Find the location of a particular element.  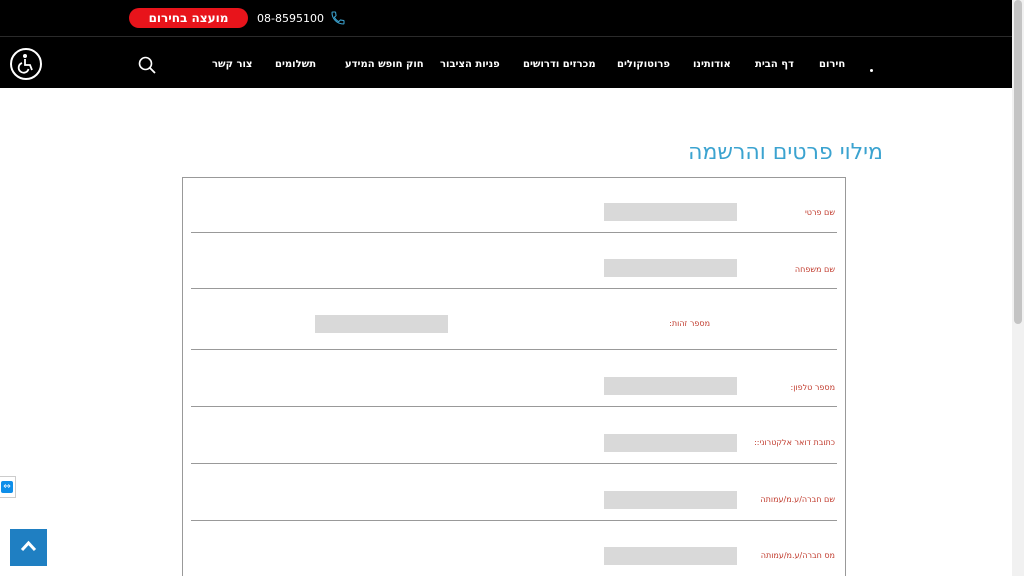

nav-item-payments: תשלומים is located at coordinates (295, 64).